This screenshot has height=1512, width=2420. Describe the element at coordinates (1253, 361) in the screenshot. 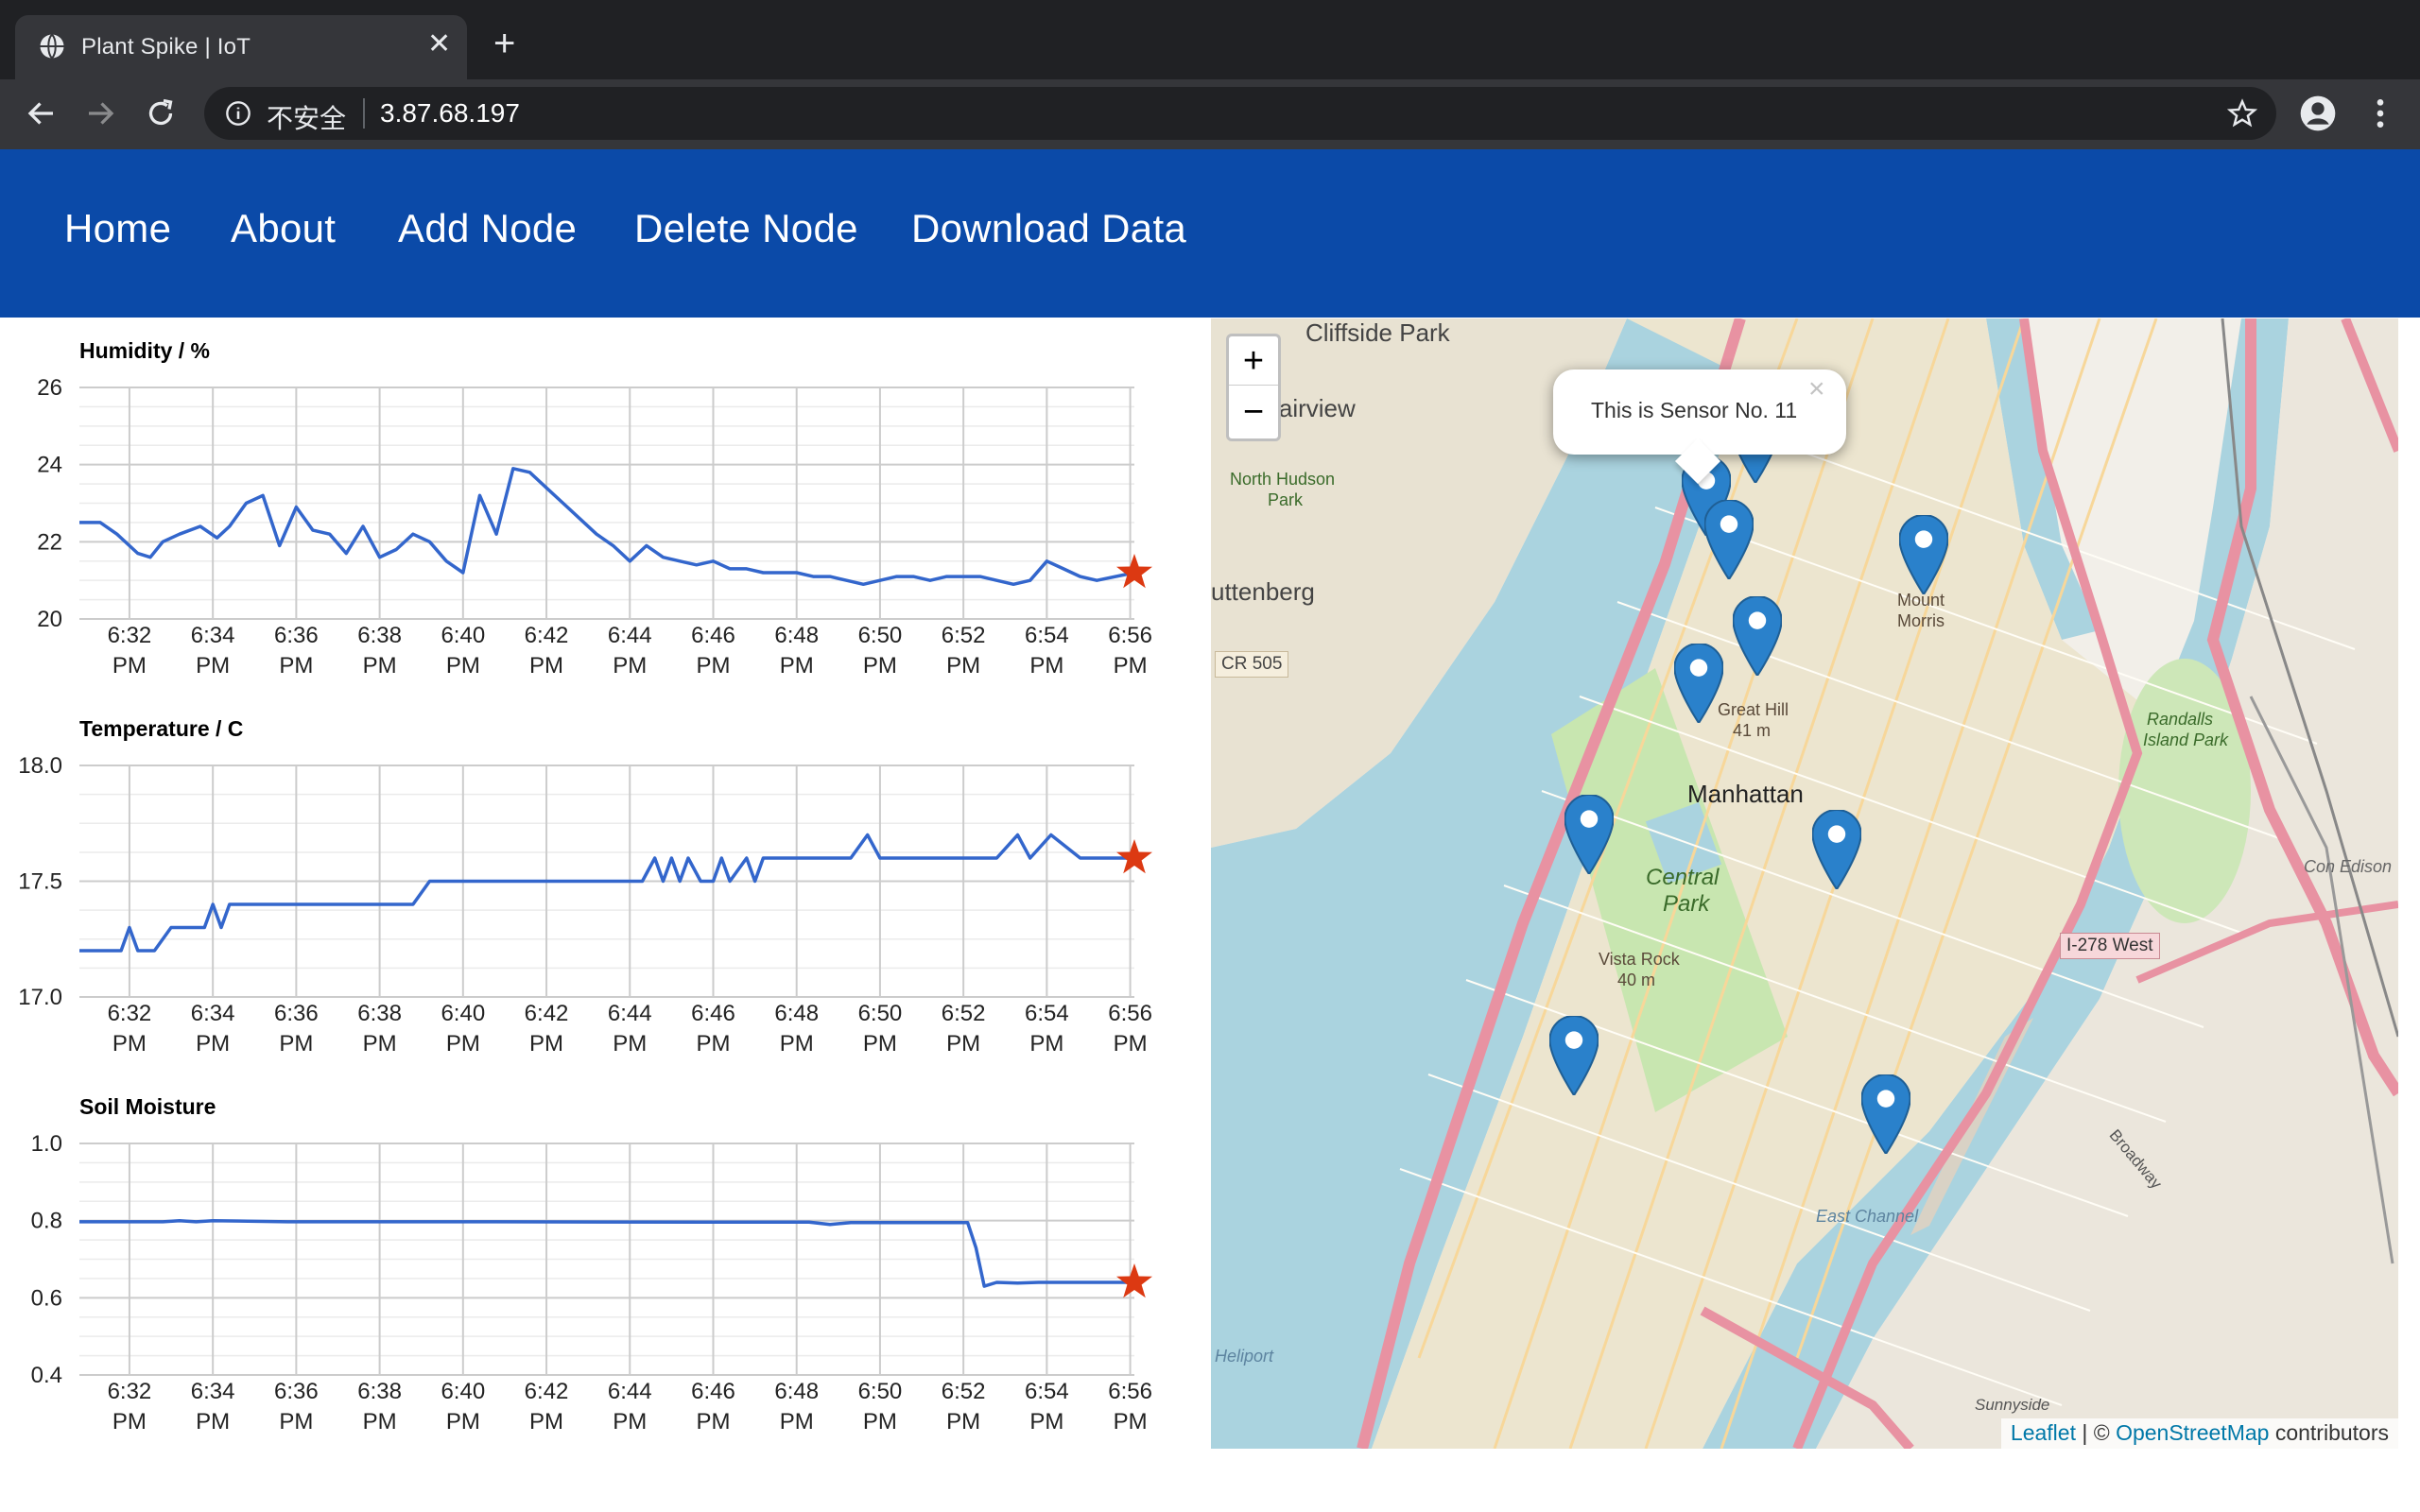

I see `zoom-in-button: +` at that location.